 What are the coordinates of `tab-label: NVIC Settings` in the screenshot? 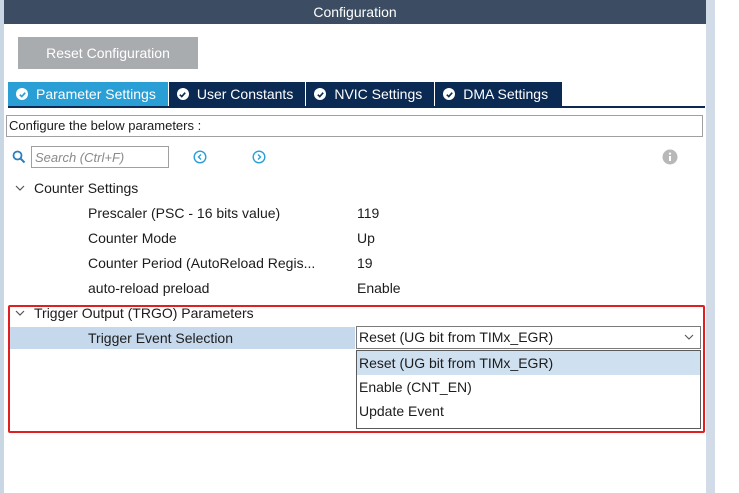 It's located at (378, 94).